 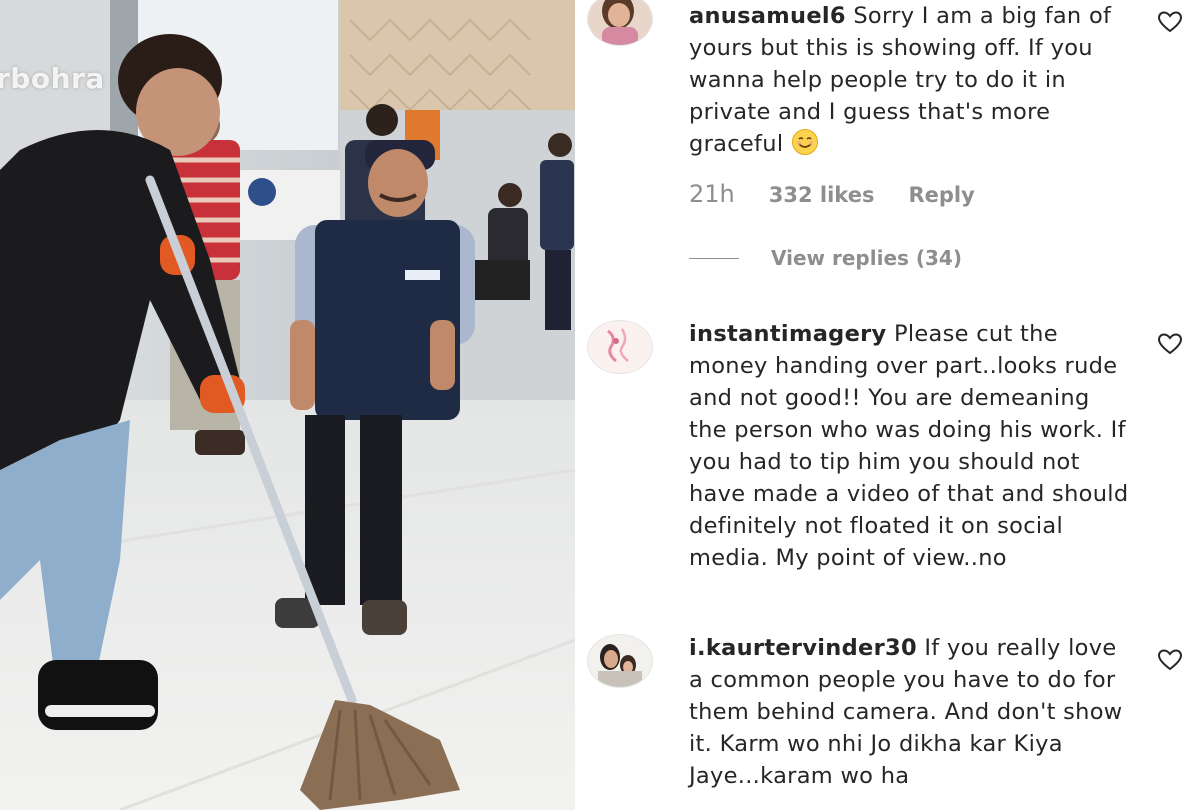 What do you see at coordinates (767, 16) in the screenshot?
I see `comment-username: anusamuel6` at bounding box center [767, 16].